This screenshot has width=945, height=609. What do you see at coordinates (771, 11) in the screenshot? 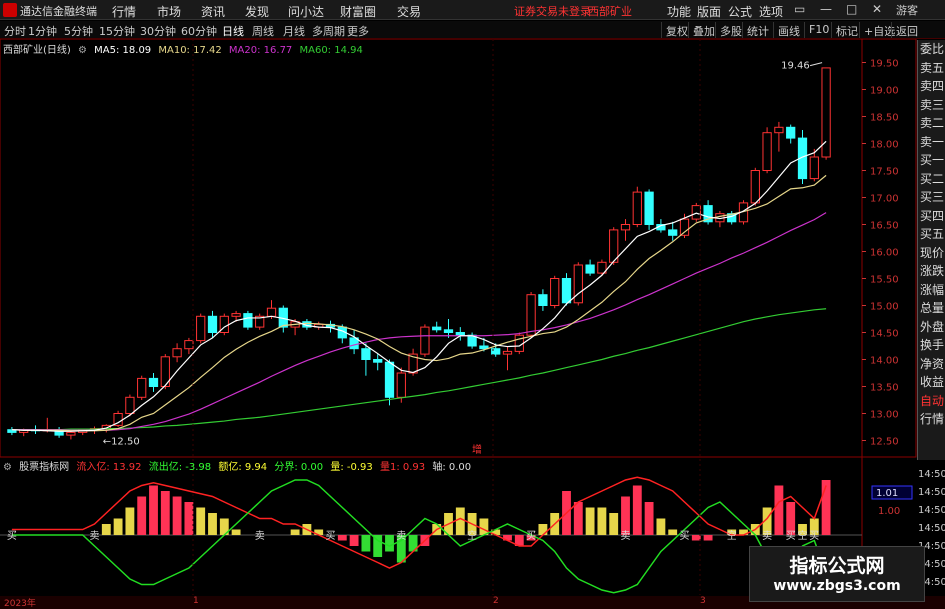
I see `menu-xuanxiang: 选项` at bounding box center [771, 11].